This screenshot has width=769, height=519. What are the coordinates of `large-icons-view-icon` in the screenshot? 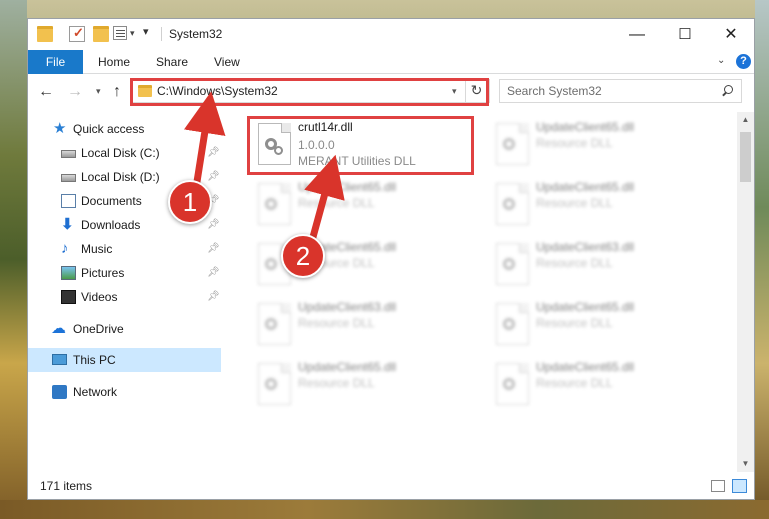 It's located at (739, 486).